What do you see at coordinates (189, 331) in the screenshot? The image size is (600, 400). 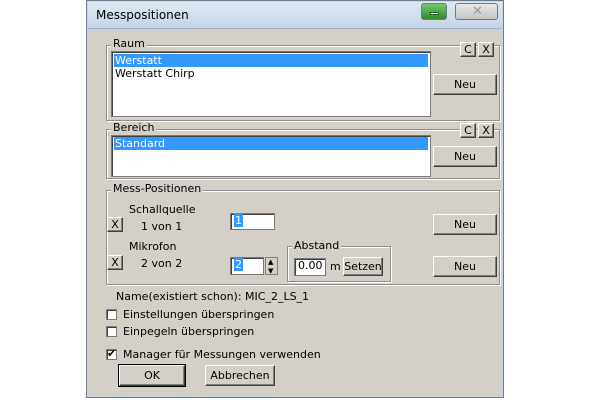 I see `option-label: Einpegeln überspringen` at bounding box center [189, 331].